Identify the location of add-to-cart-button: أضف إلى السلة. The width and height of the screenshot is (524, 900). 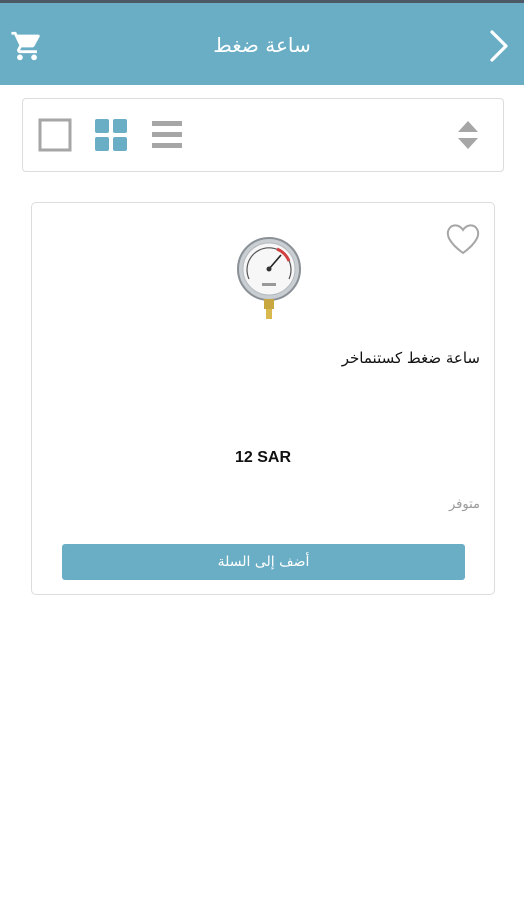
(263, 562).